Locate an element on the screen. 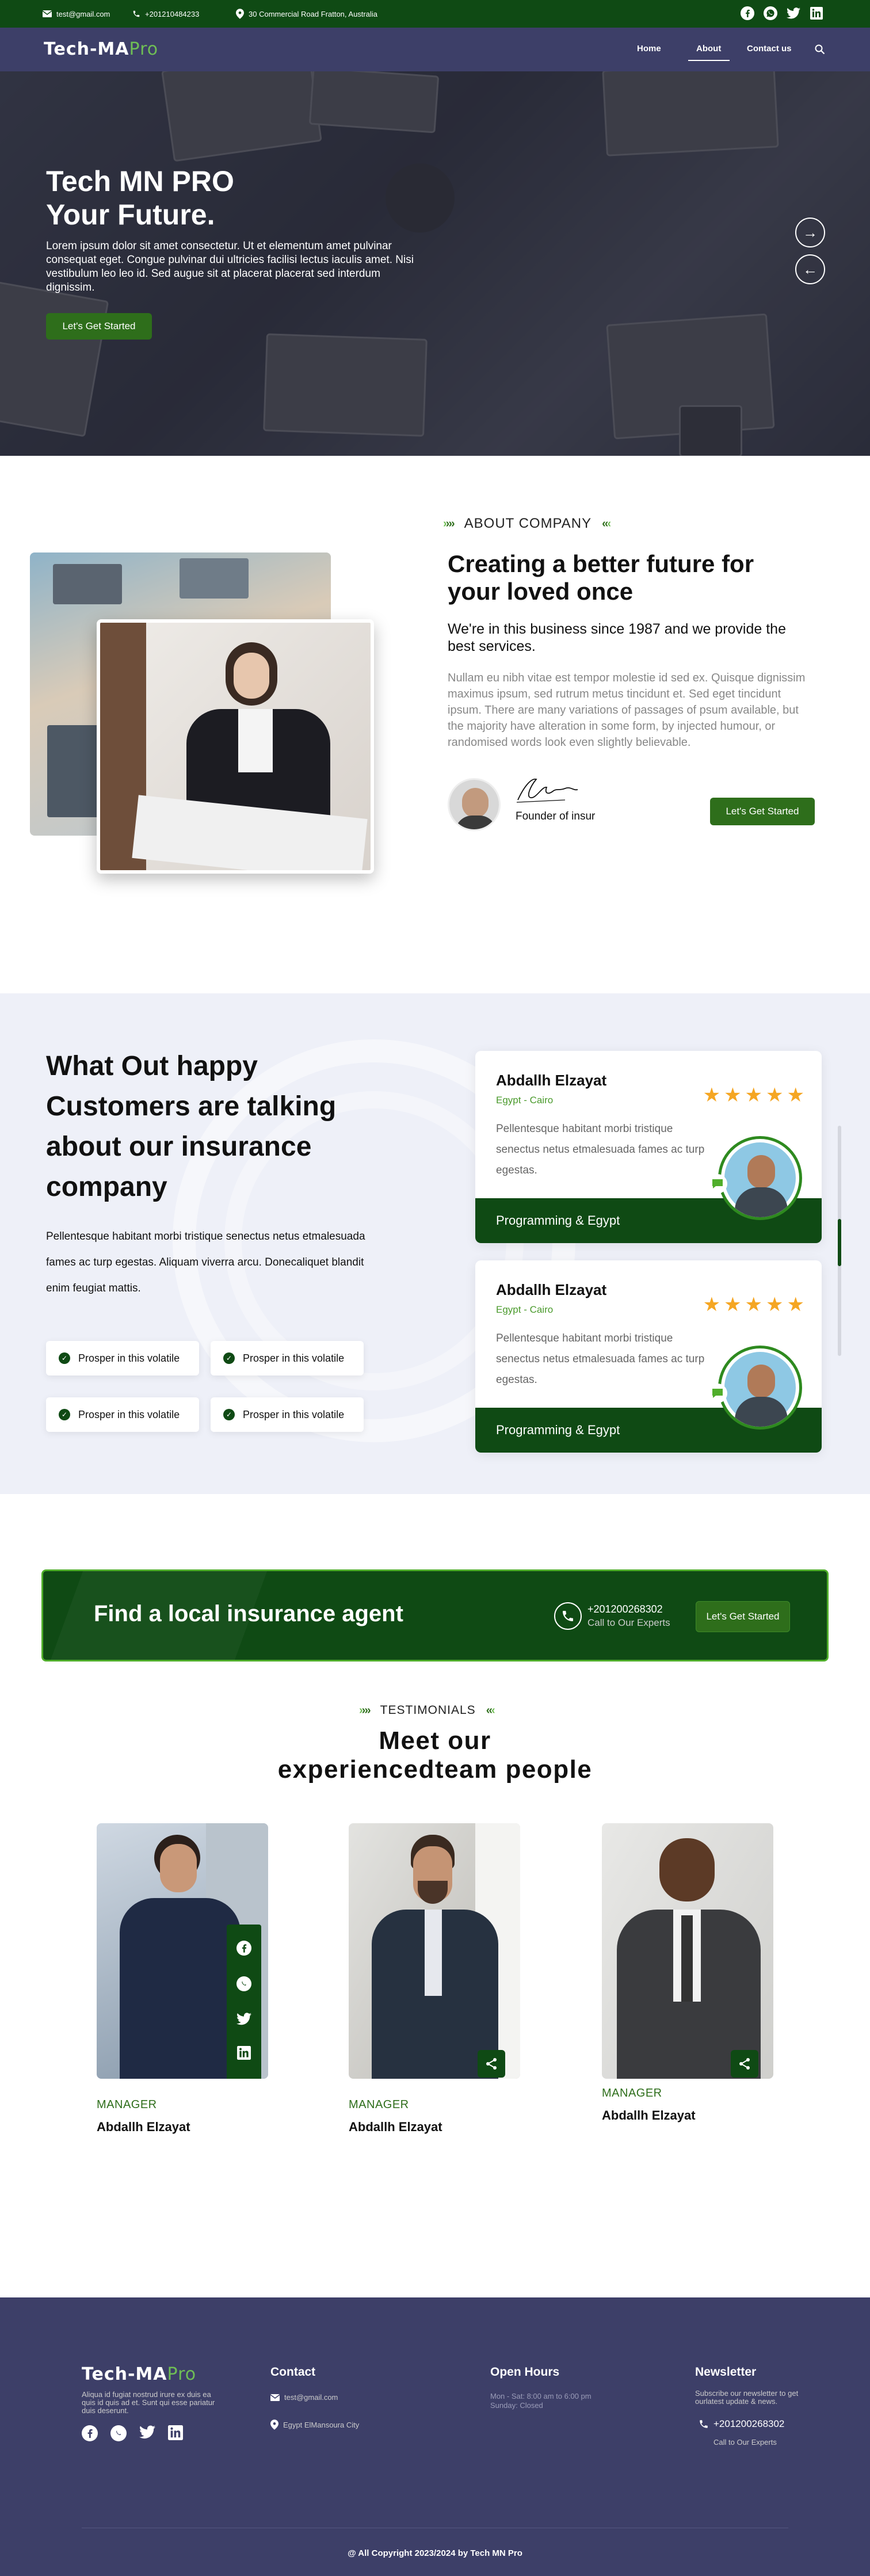 The height and width of the screenshot is (2576, 870). footer-phone-text: +201200268302 is located at coordinates (749, 2423).